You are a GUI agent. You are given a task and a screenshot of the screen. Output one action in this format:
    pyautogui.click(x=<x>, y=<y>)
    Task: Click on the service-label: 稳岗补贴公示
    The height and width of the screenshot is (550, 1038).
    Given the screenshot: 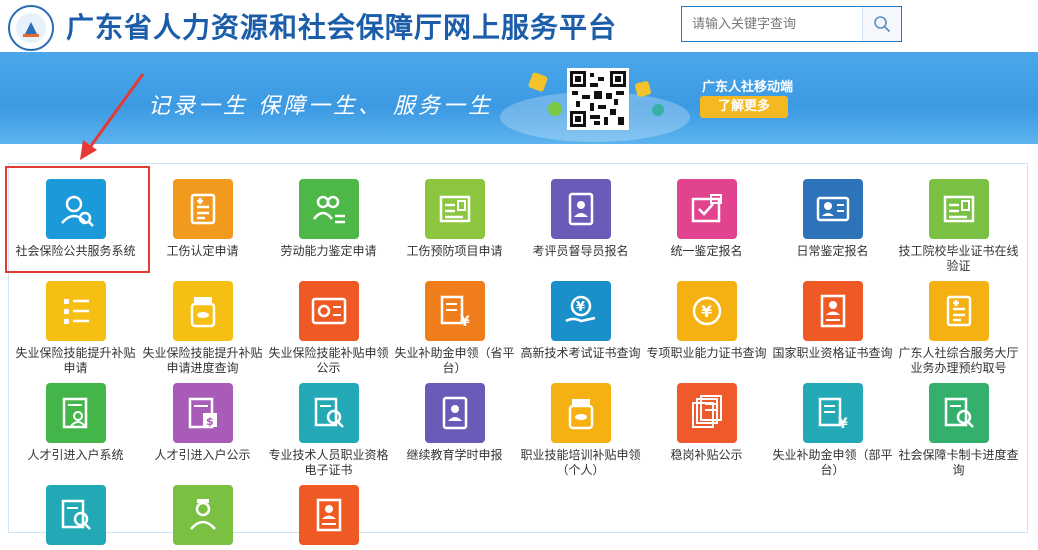 What is the action you would take?
    pyautogui.click(x=706, y=455)
    